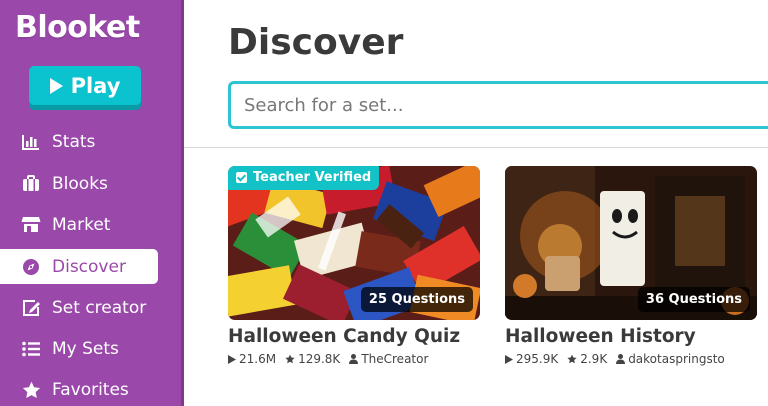 This screenshot has width=768, height=406. Describe the element at coordinates (631, 243) in the screenshot. I see `set-thumbnail-halloween: 36 Questions` at that location.